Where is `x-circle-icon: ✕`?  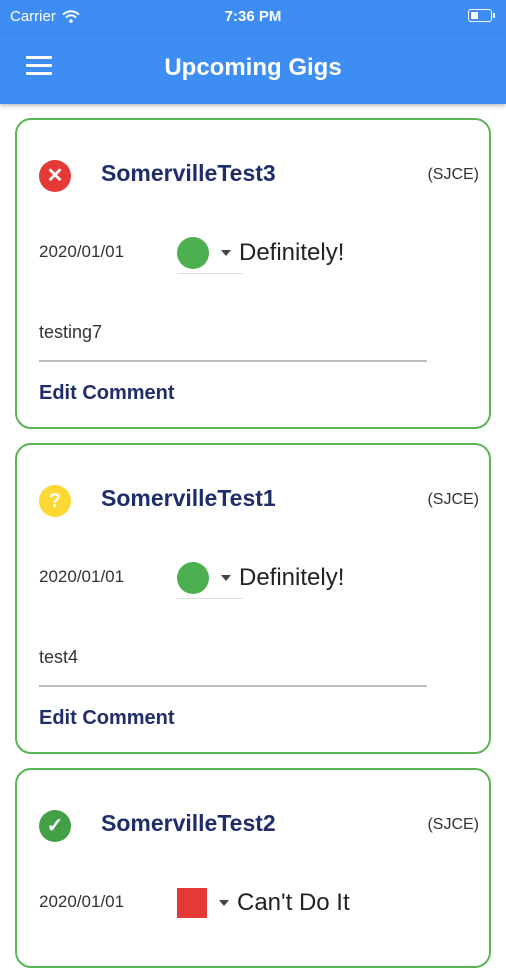
x-circle-icon: ✕ is located at coordinates (55, 176).